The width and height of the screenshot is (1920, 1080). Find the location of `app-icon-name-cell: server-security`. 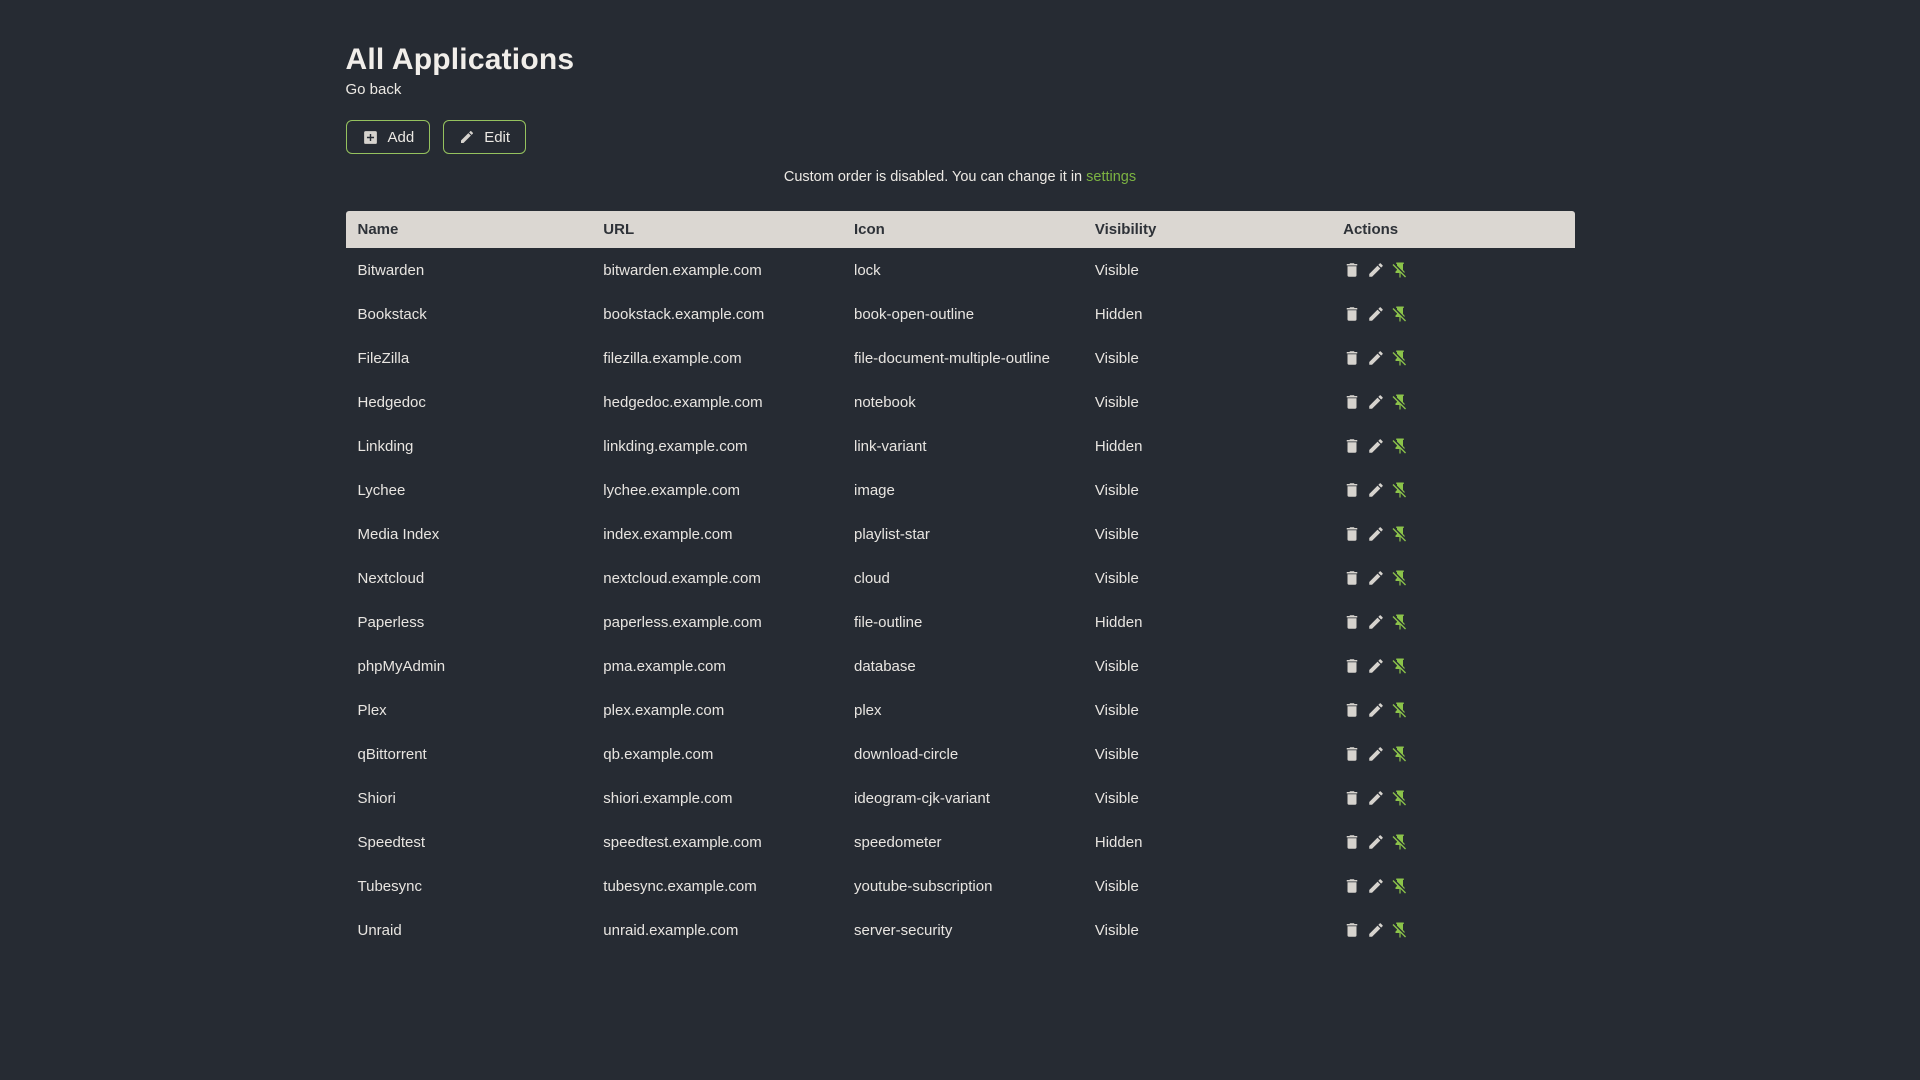

app-icon-name-cell: server-security is located at coordinates (903, 930).